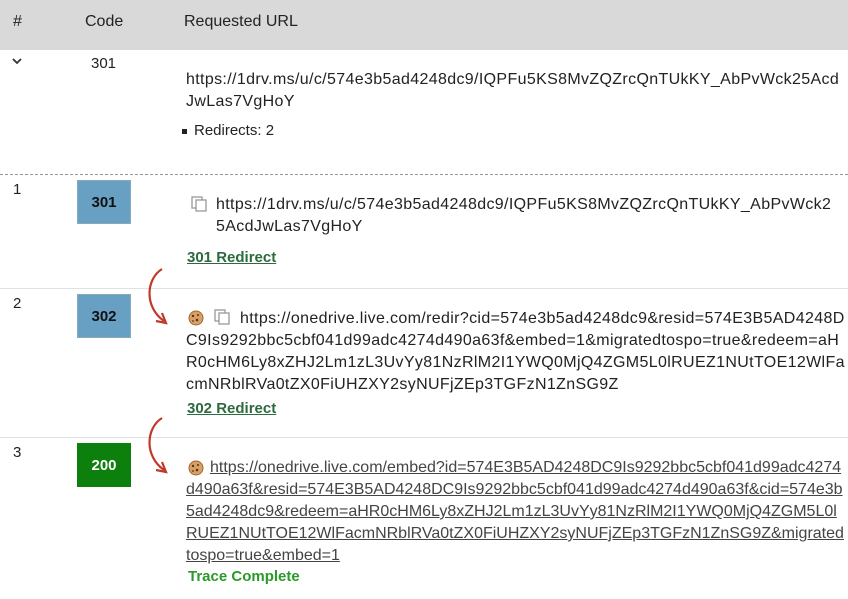 This screenshot has height=599, width=848. I want to click on table-header: # Code Requested URL, so click(424, 25).